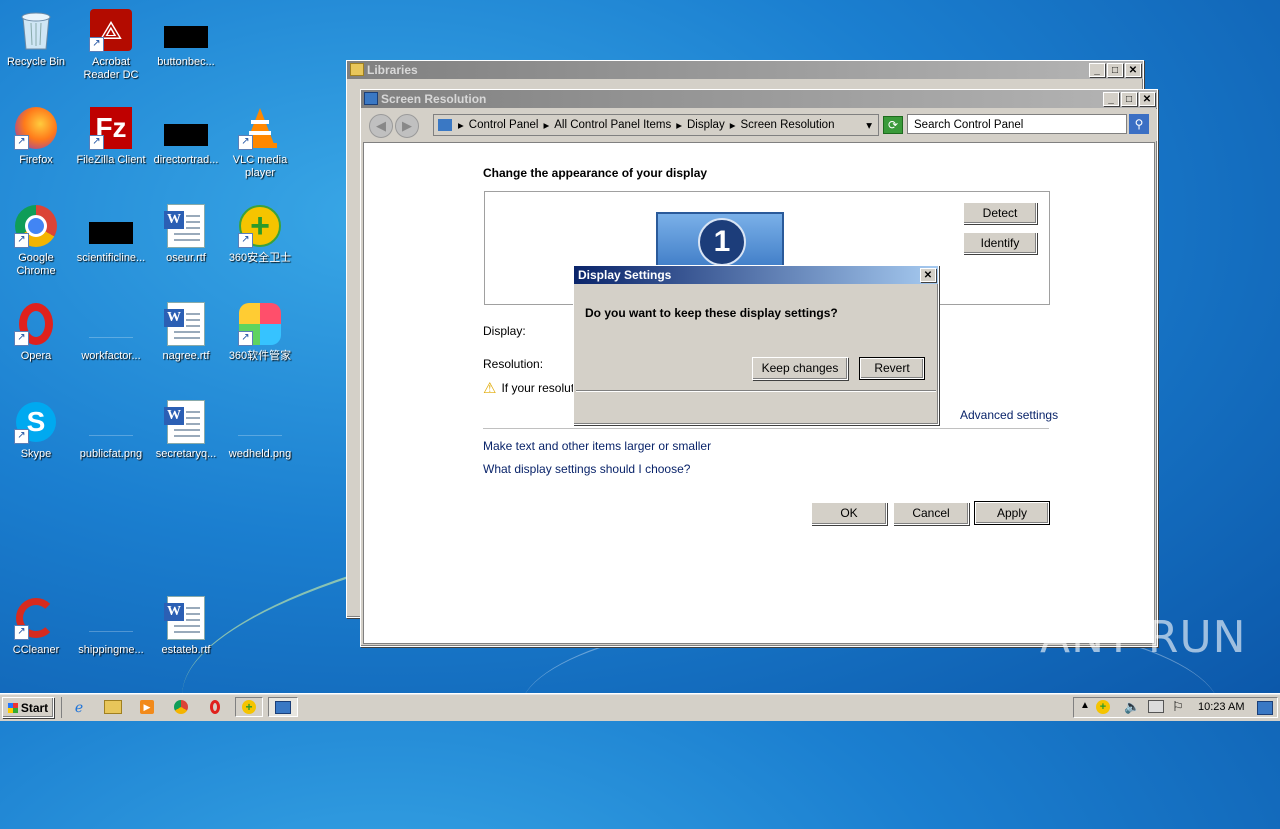 This screenshot has width=1280, height=829. What do you see at coordinates (186, 332) in the screenshot?
I see `desktop-icon-nagree: W nagree.rtf` at bounding box center [186, 332].